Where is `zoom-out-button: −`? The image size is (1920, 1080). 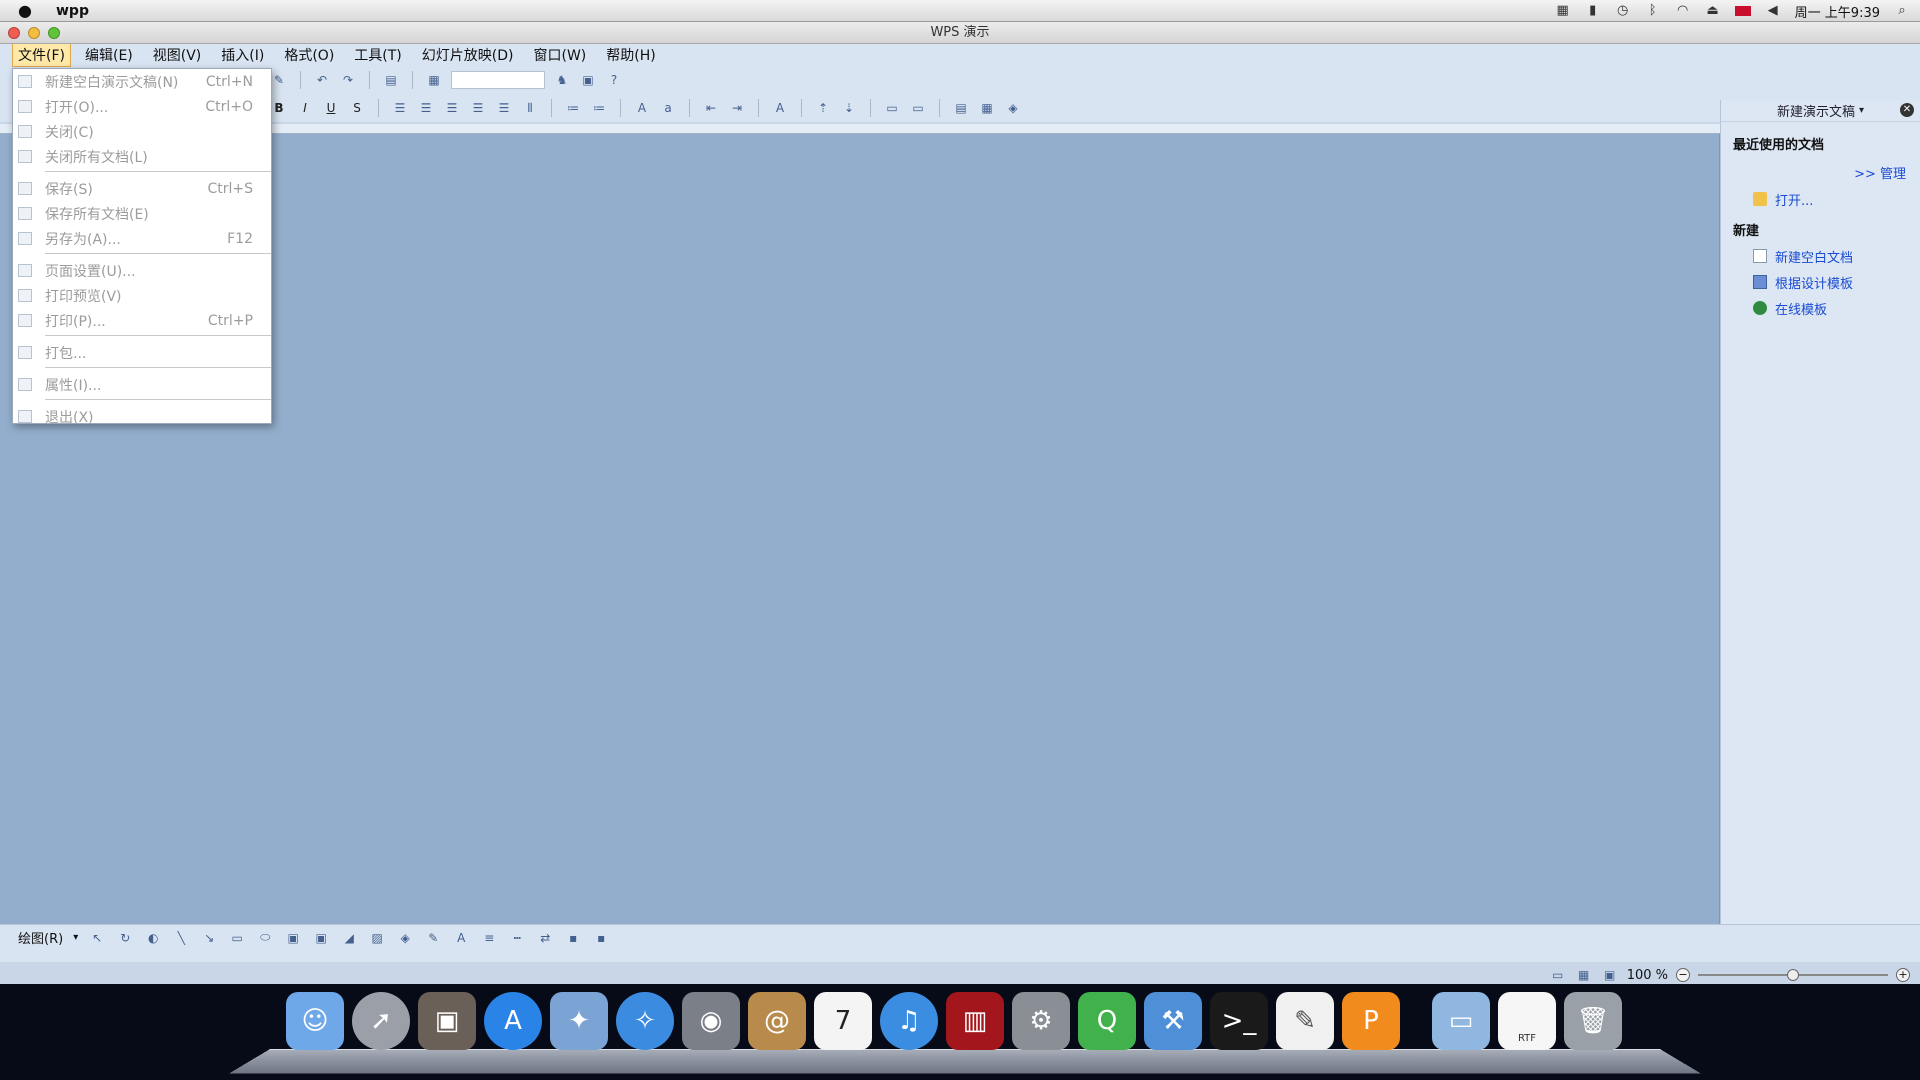
zoom-out-button: − is located at coordinates (1683, 975).